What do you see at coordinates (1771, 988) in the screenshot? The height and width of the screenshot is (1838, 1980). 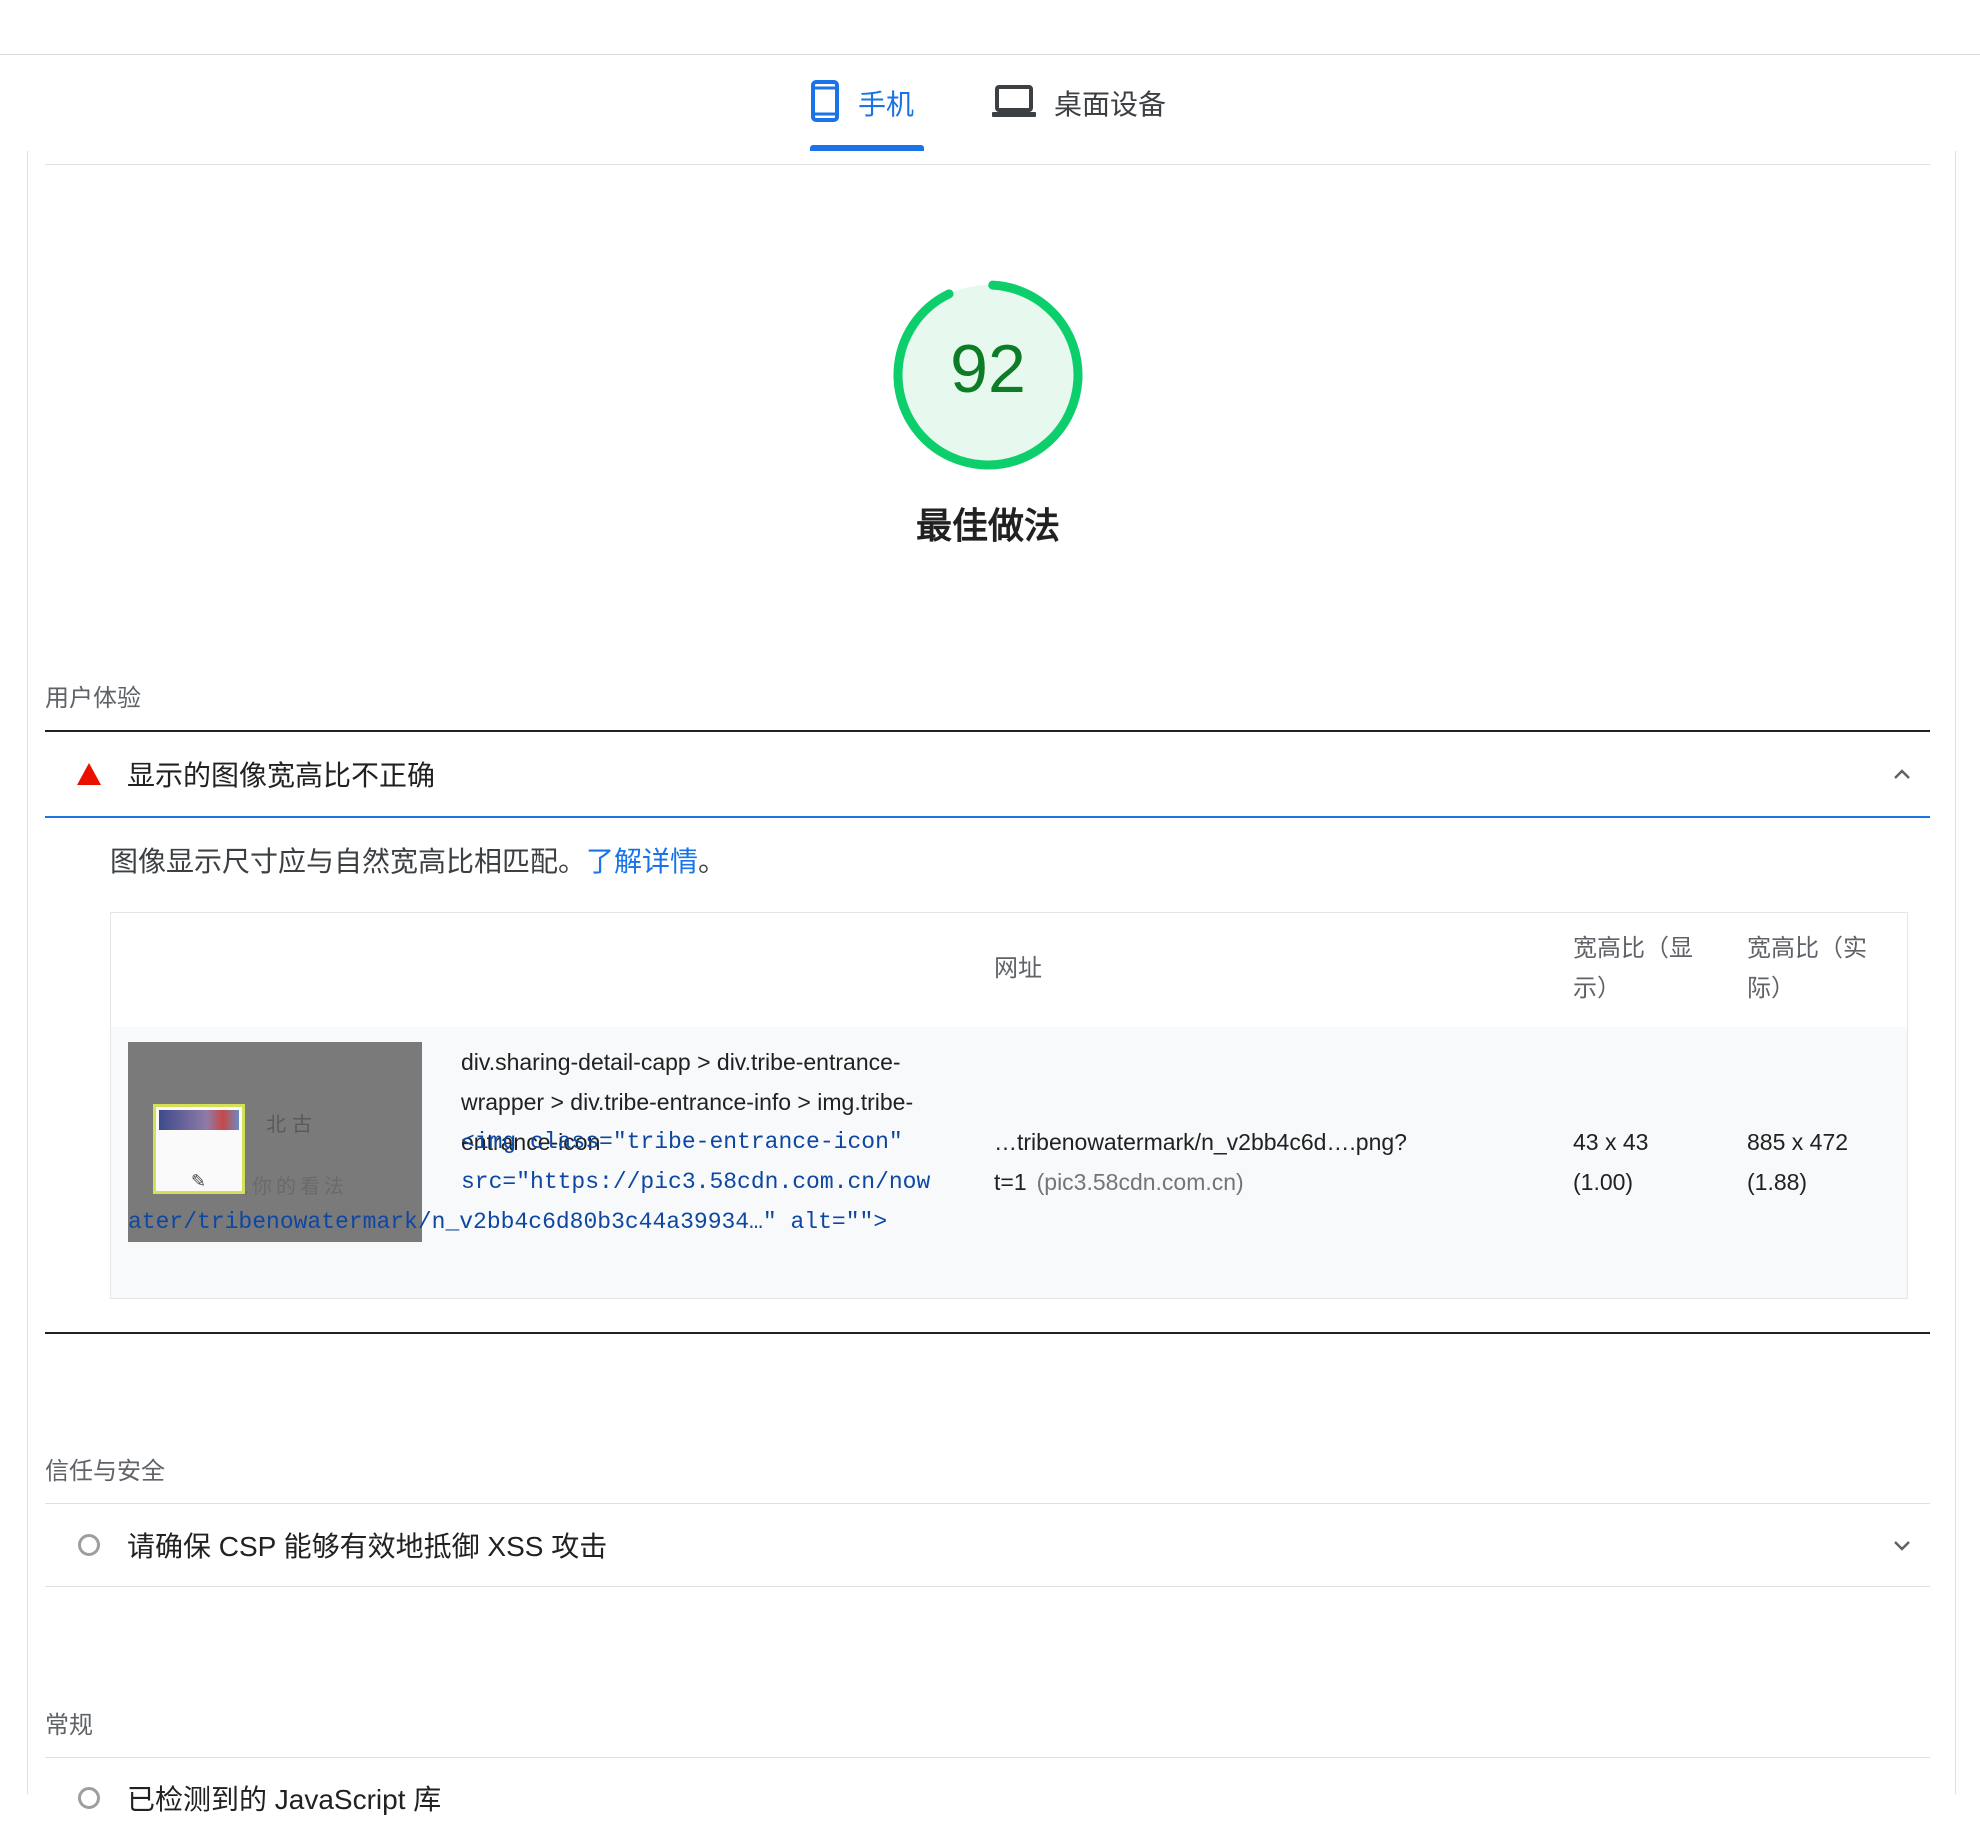 I see `header-actual-line2: 际）` at bounding box center [1771, 988].